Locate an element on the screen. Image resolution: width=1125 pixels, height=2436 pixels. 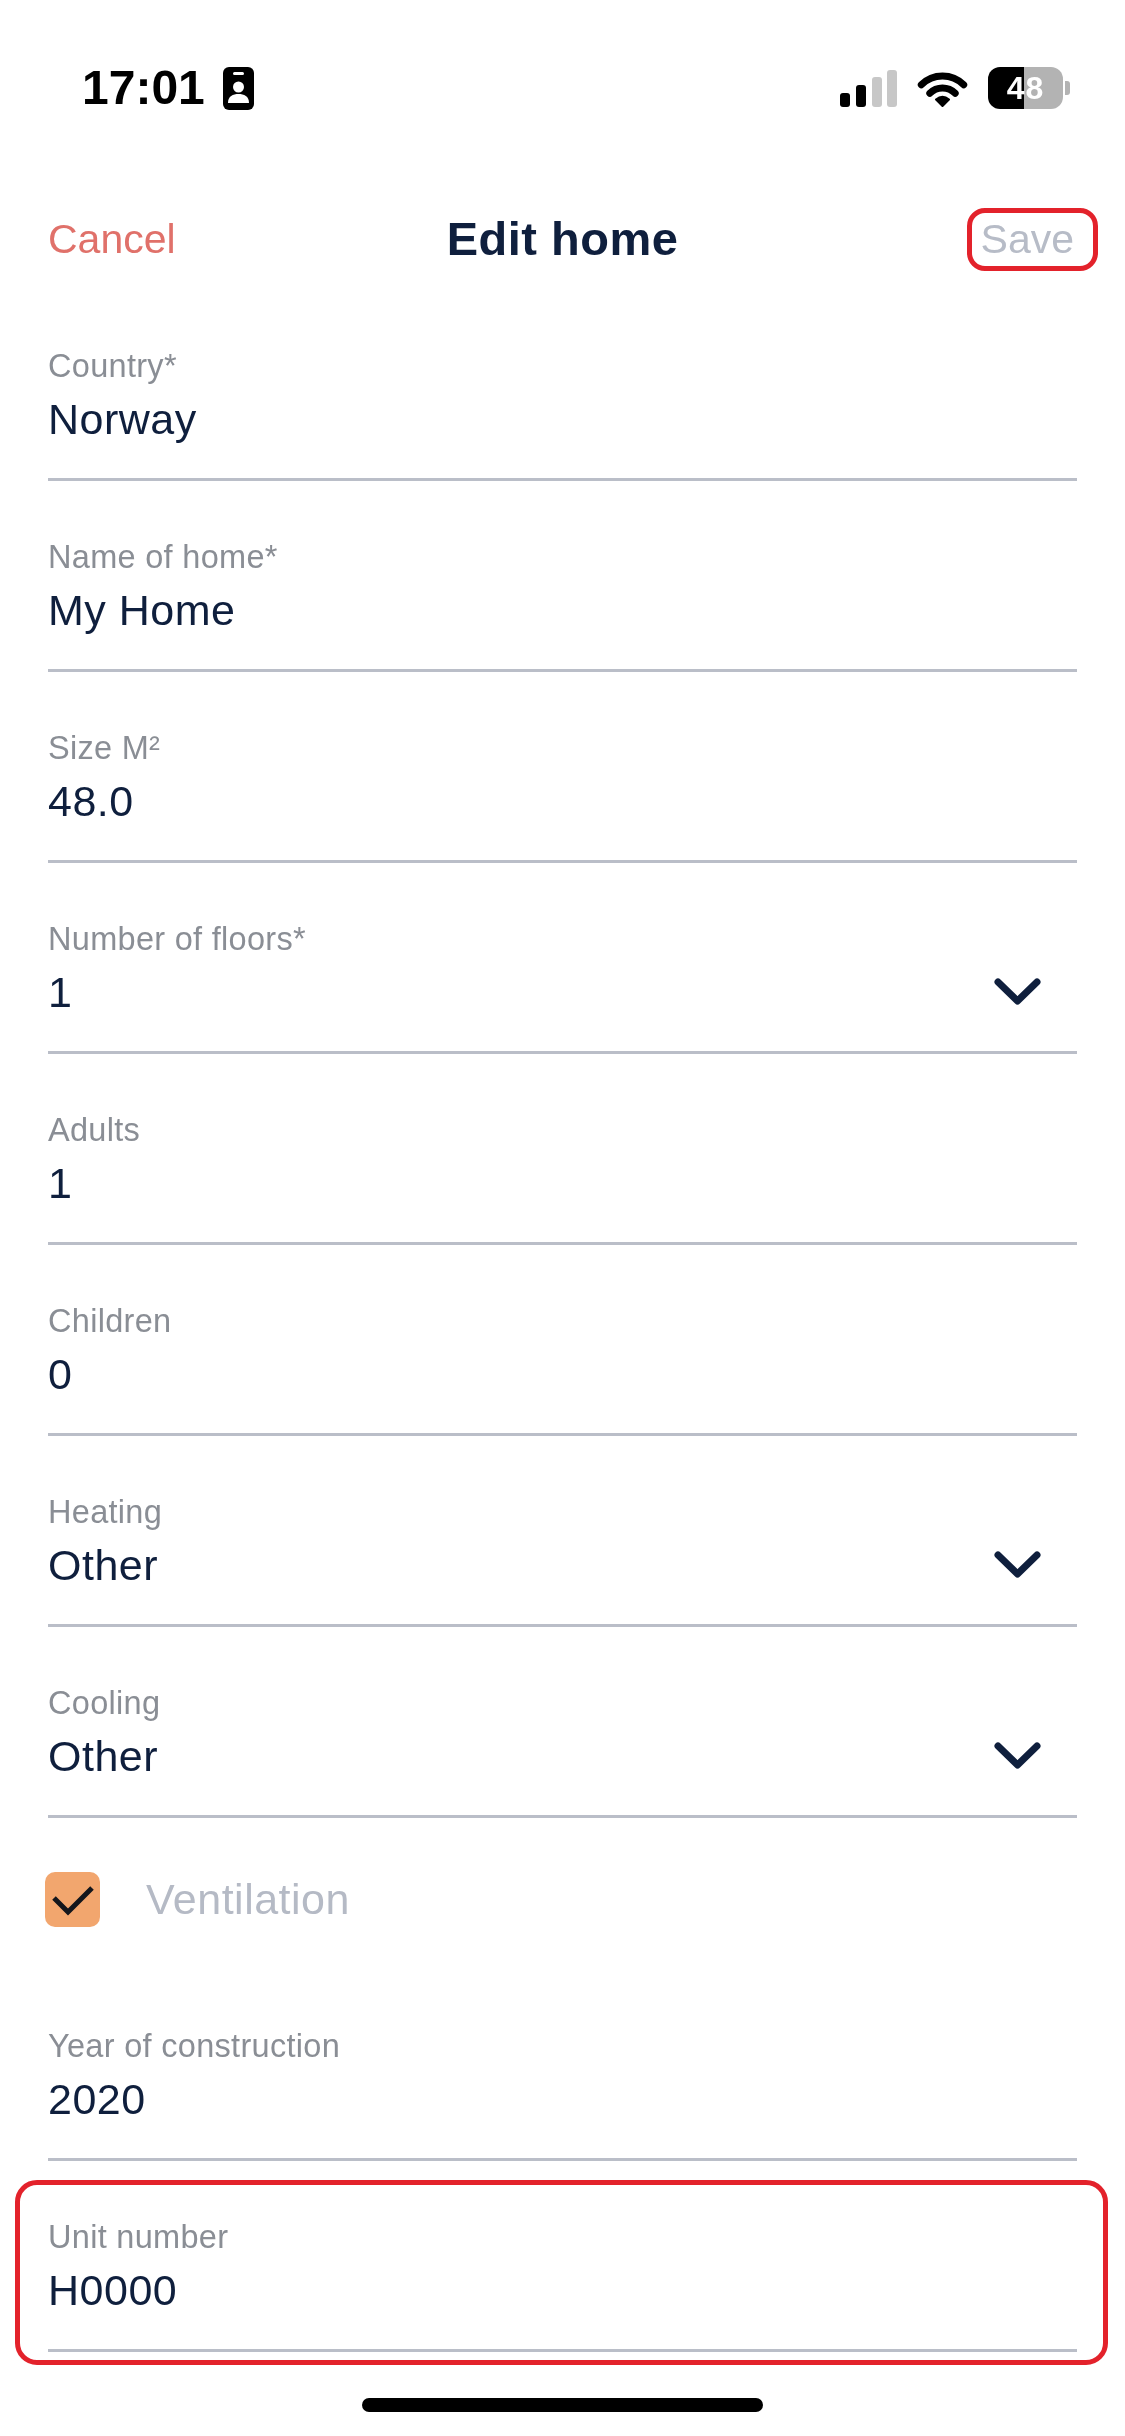
field-label: Cooling is located at coordinates (105, 1703).